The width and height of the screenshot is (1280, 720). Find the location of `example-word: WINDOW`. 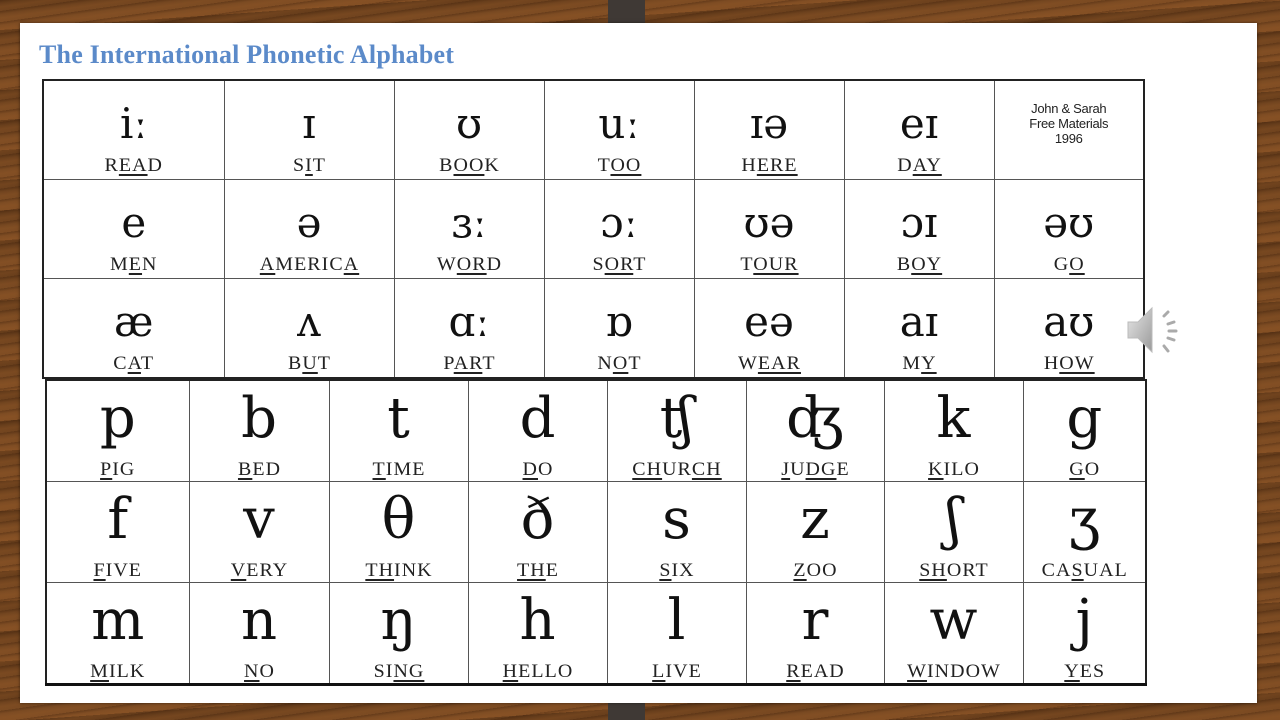

example-word: WINDOW is located at coordinates (953, 672).